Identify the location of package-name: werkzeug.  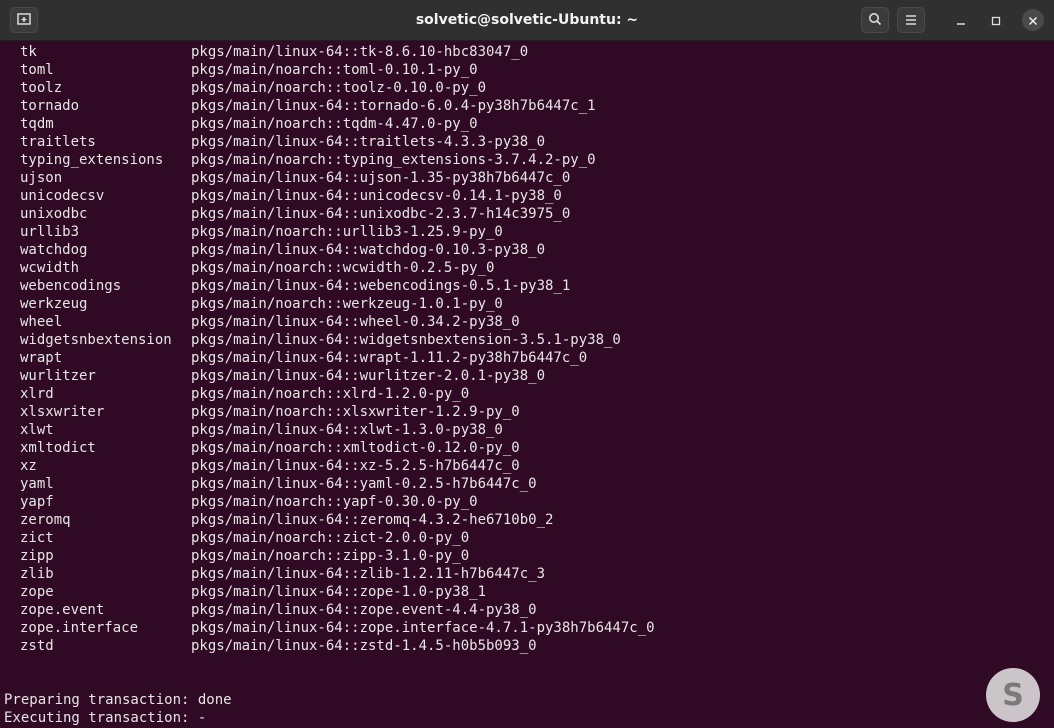
(54, 304).